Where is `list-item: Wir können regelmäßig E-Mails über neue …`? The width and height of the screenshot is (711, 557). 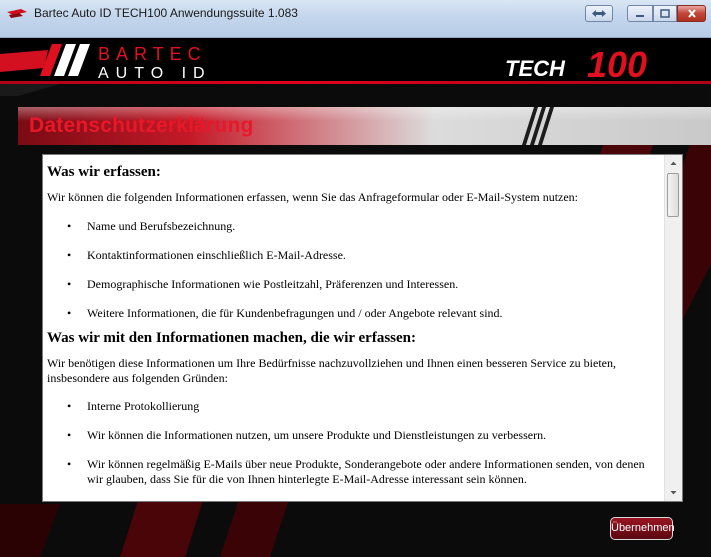 list-item: Wir können regelmäßig E-Mails über neue … is located at coordinates (353, 472).